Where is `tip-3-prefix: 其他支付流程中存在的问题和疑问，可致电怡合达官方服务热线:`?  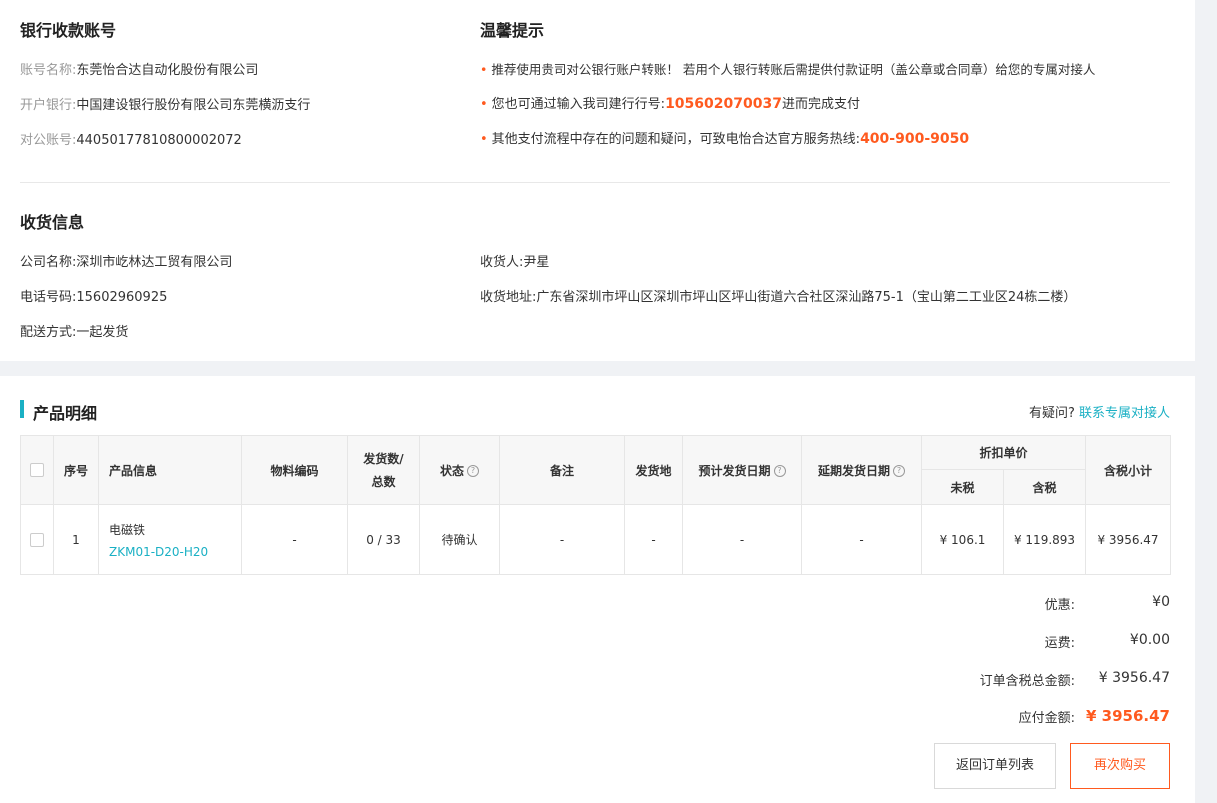 tip-3-prefix: 其他支付流程中存在的问题和疑问，可致电怡合达官方服务热线: is located at coordinates (676, 139).